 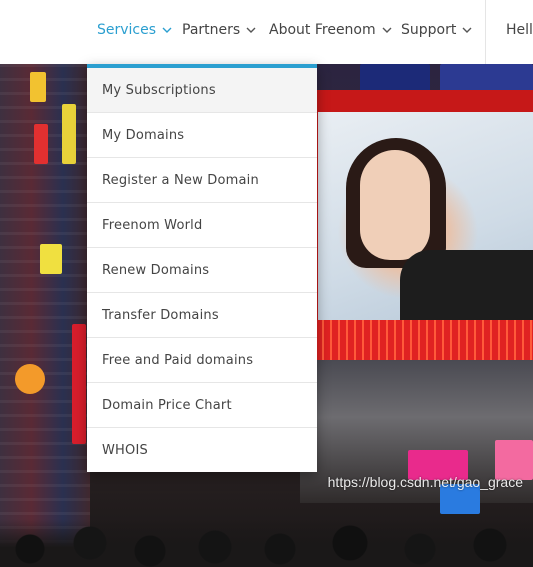 What do you see at coordinates (30, 379) in the screenshot?
I see `hero-lamp` at bounding box center [30, 379].